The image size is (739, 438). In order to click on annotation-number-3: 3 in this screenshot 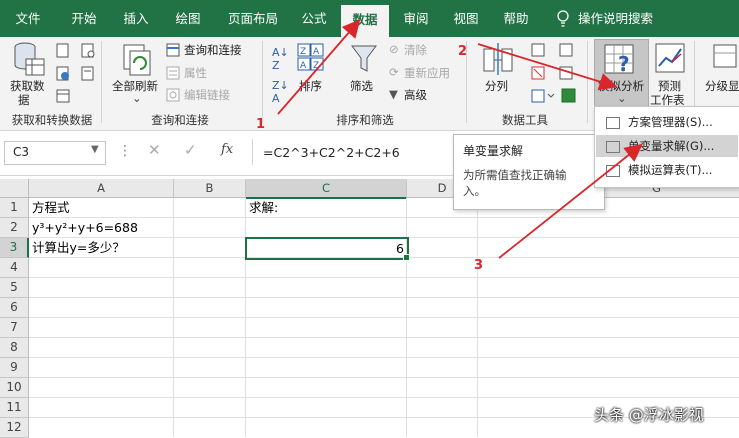, I will do `click(479, 265)`.